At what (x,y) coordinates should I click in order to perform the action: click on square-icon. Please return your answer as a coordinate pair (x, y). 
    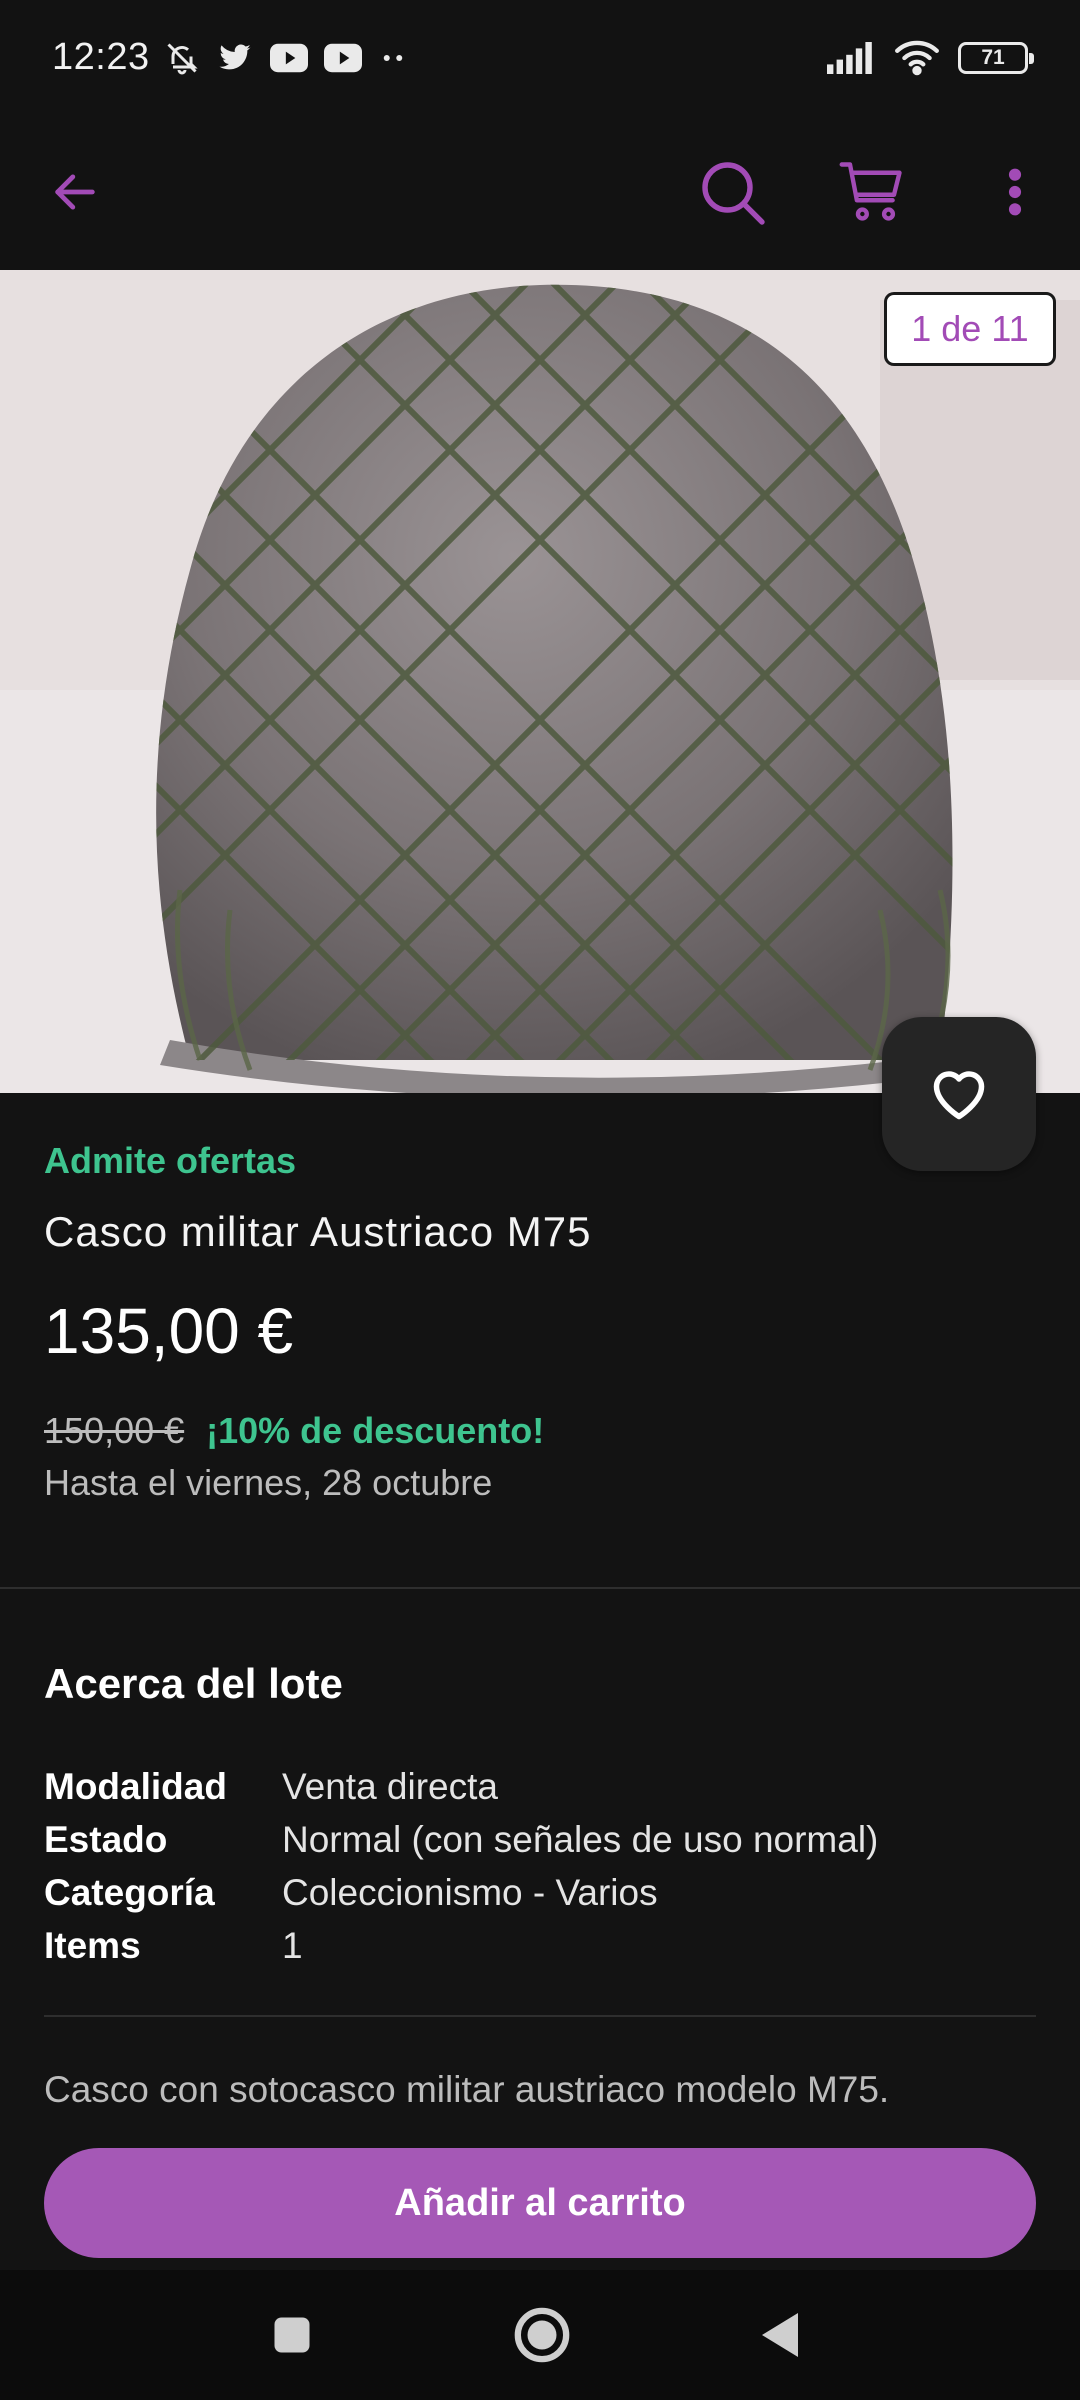
    Looking at the image, I should click on (292, 2335).